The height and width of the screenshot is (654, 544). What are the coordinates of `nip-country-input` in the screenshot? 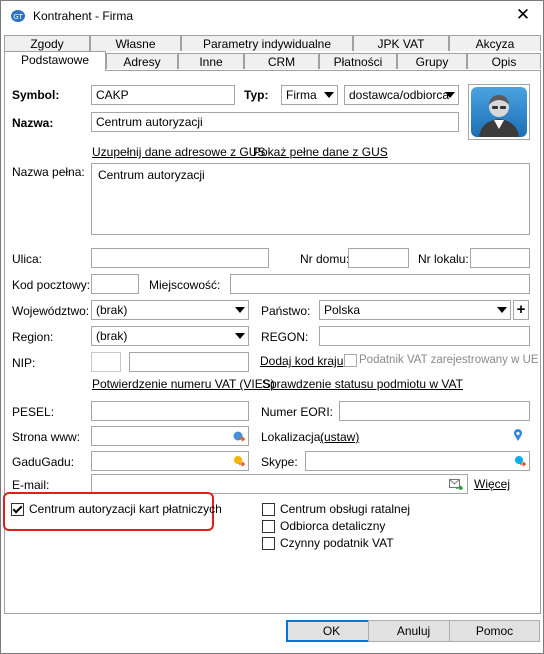 It's located at (106, 362).